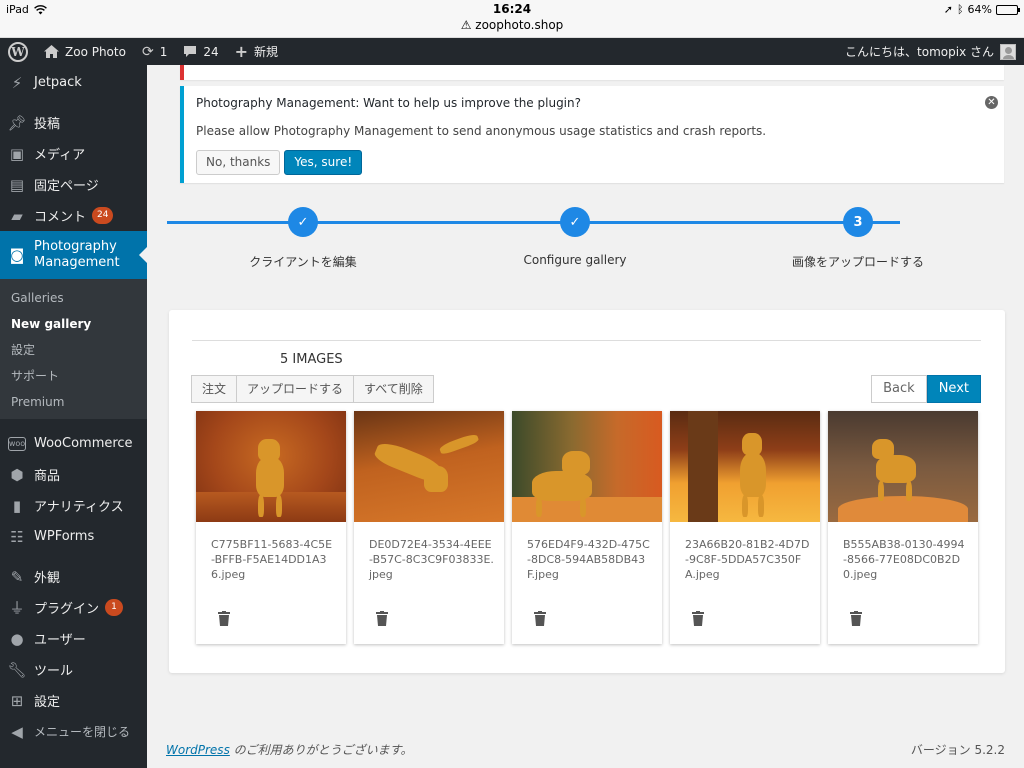  Describe the element at coordinates (238, 162) in the screenshot. I see `no-thanks-button: No, thanks` at that location.